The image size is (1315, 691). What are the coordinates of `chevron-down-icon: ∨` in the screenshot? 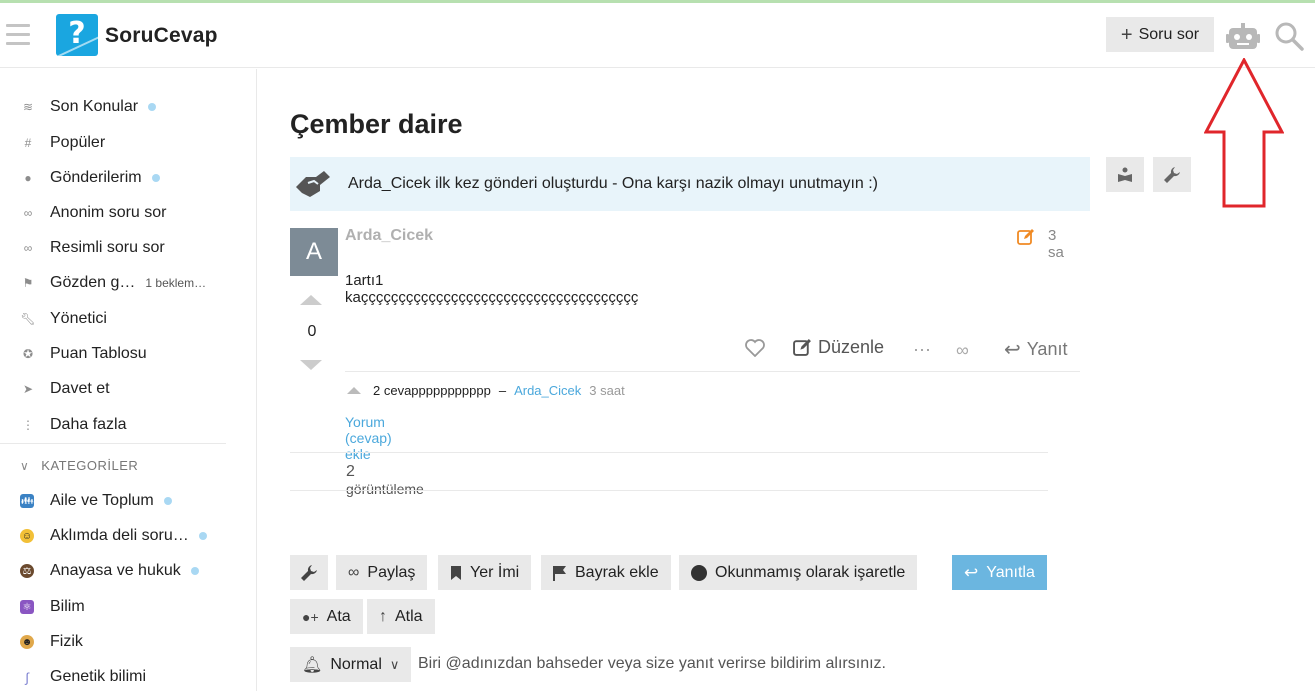 It's located at (394, 664).